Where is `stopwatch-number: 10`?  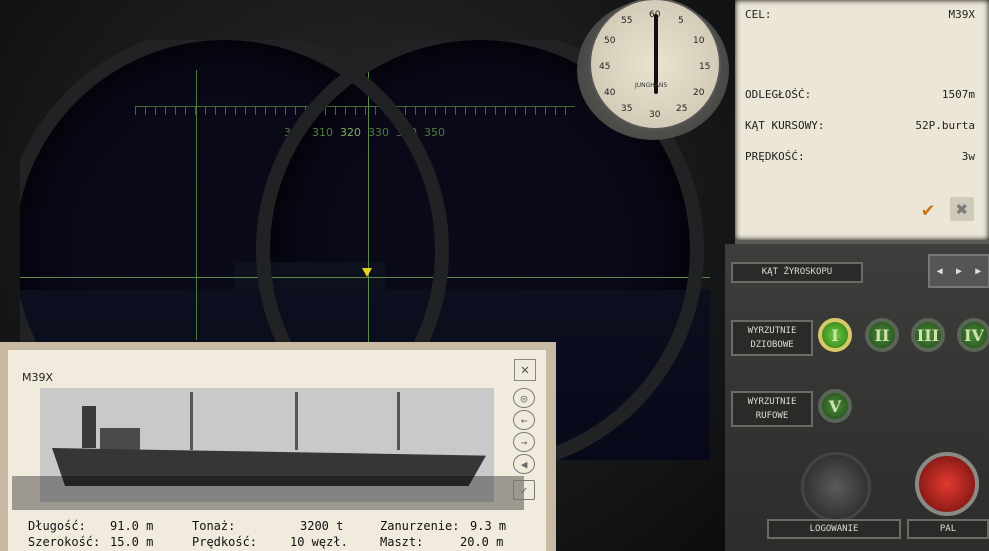 stopwatch-number: 10 is located at coordinates (699, 41).